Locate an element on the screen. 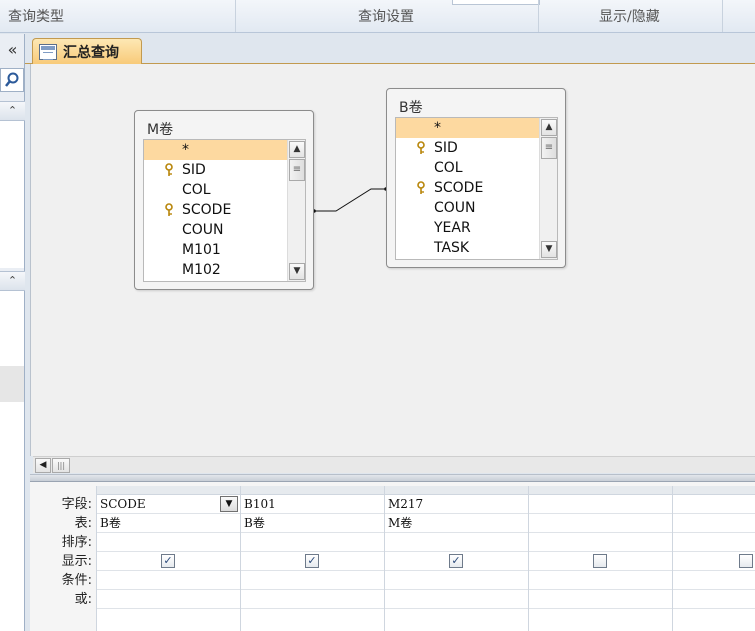  search-button is located at coordinates (12, 80).